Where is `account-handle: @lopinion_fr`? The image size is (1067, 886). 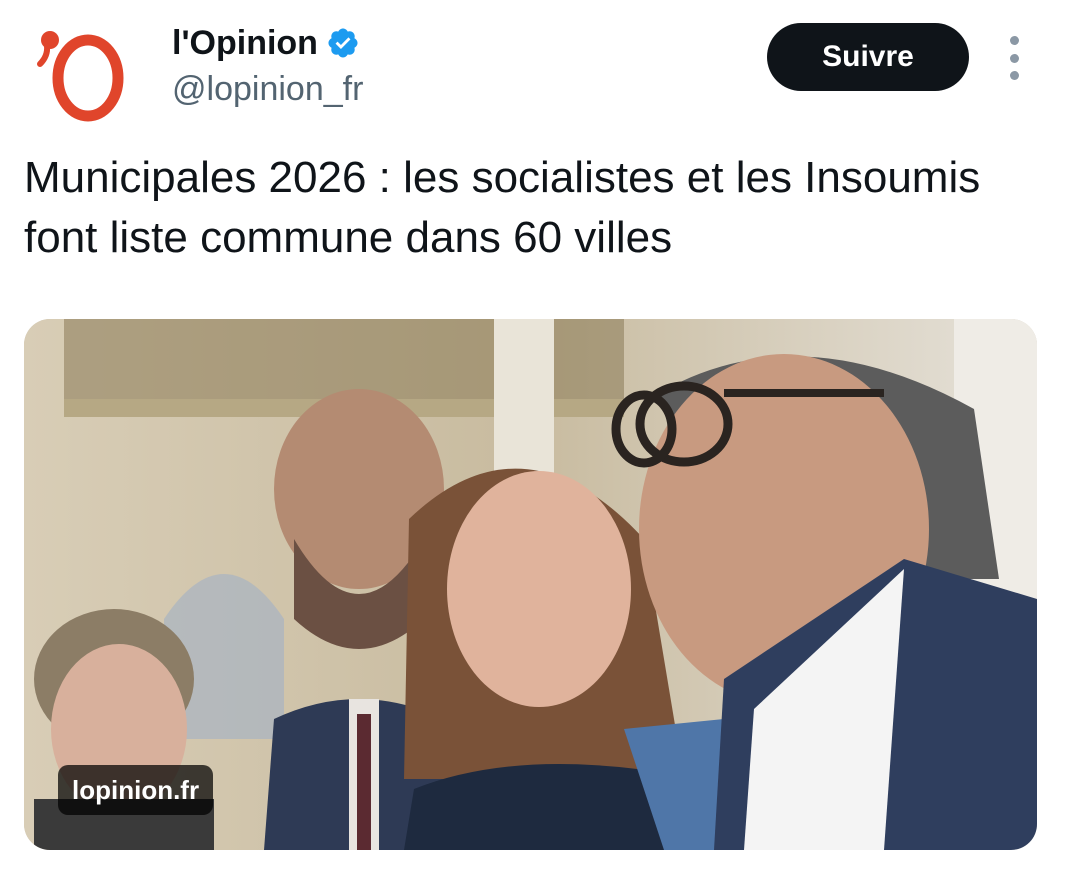 account-handle: @lopinion_fr is located at coordinates (267, 89).